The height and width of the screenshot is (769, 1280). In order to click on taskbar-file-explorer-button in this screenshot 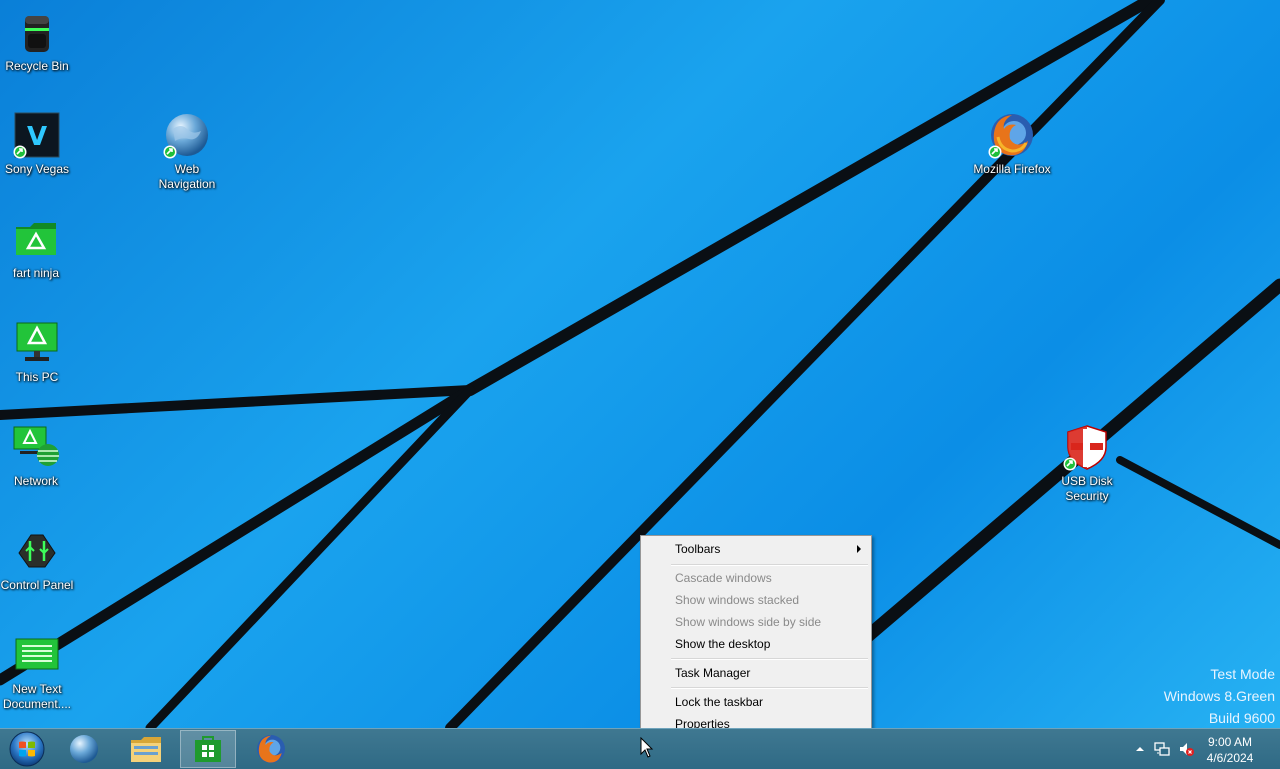, I will do `click(146, 749)`.